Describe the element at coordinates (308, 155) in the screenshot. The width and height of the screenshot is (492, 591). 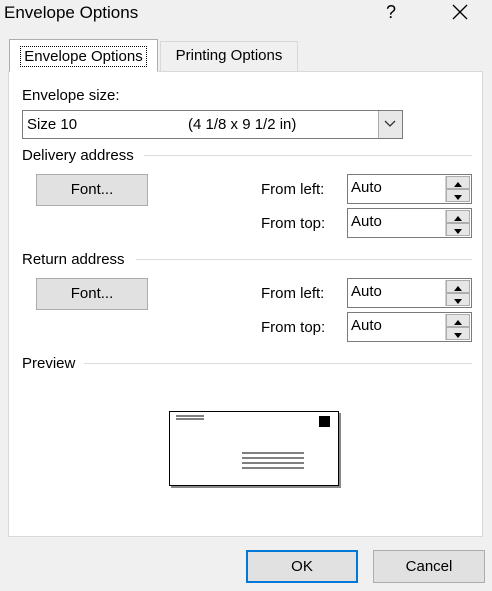
I see `delivery-separator` at that location.